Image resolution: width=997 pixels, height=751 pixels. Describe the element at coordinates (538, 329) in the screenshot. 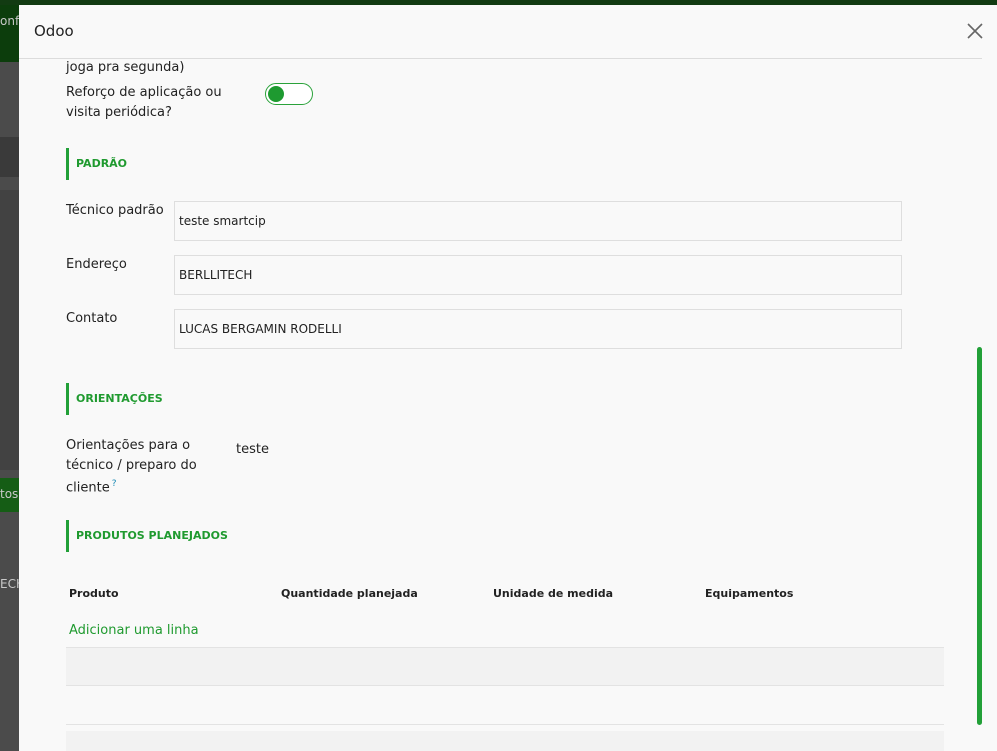

I see `contato-field: LUCAS BERGAMIN RODELLI` at that location.